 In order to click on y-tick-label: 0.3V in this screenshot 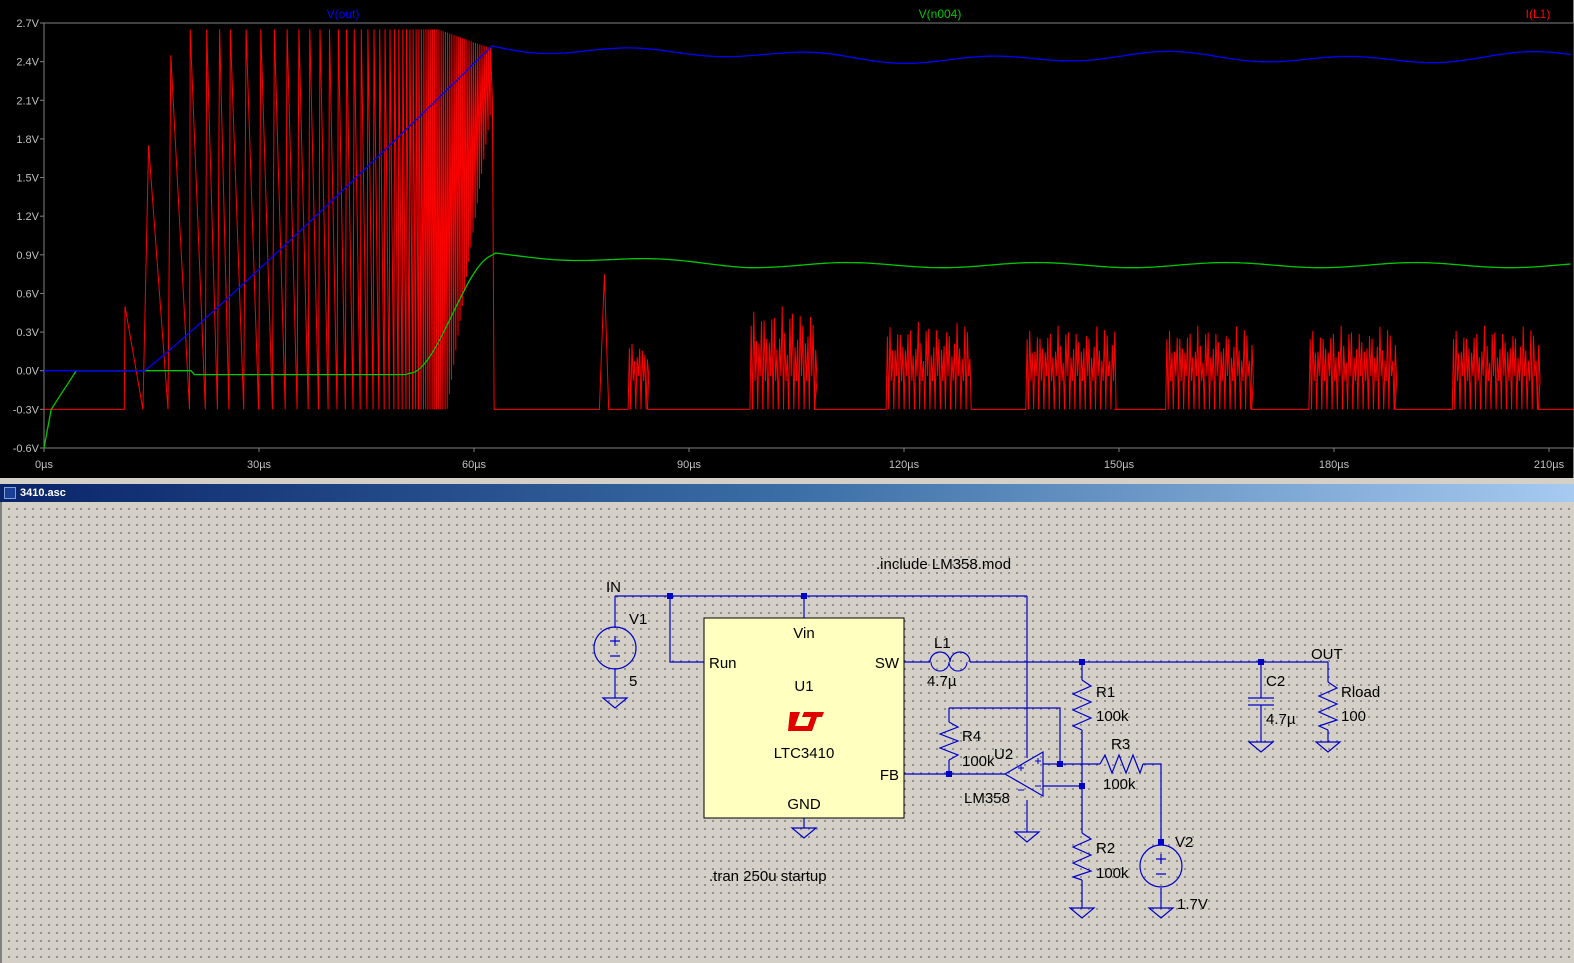, I will do `click(27, 333)`.